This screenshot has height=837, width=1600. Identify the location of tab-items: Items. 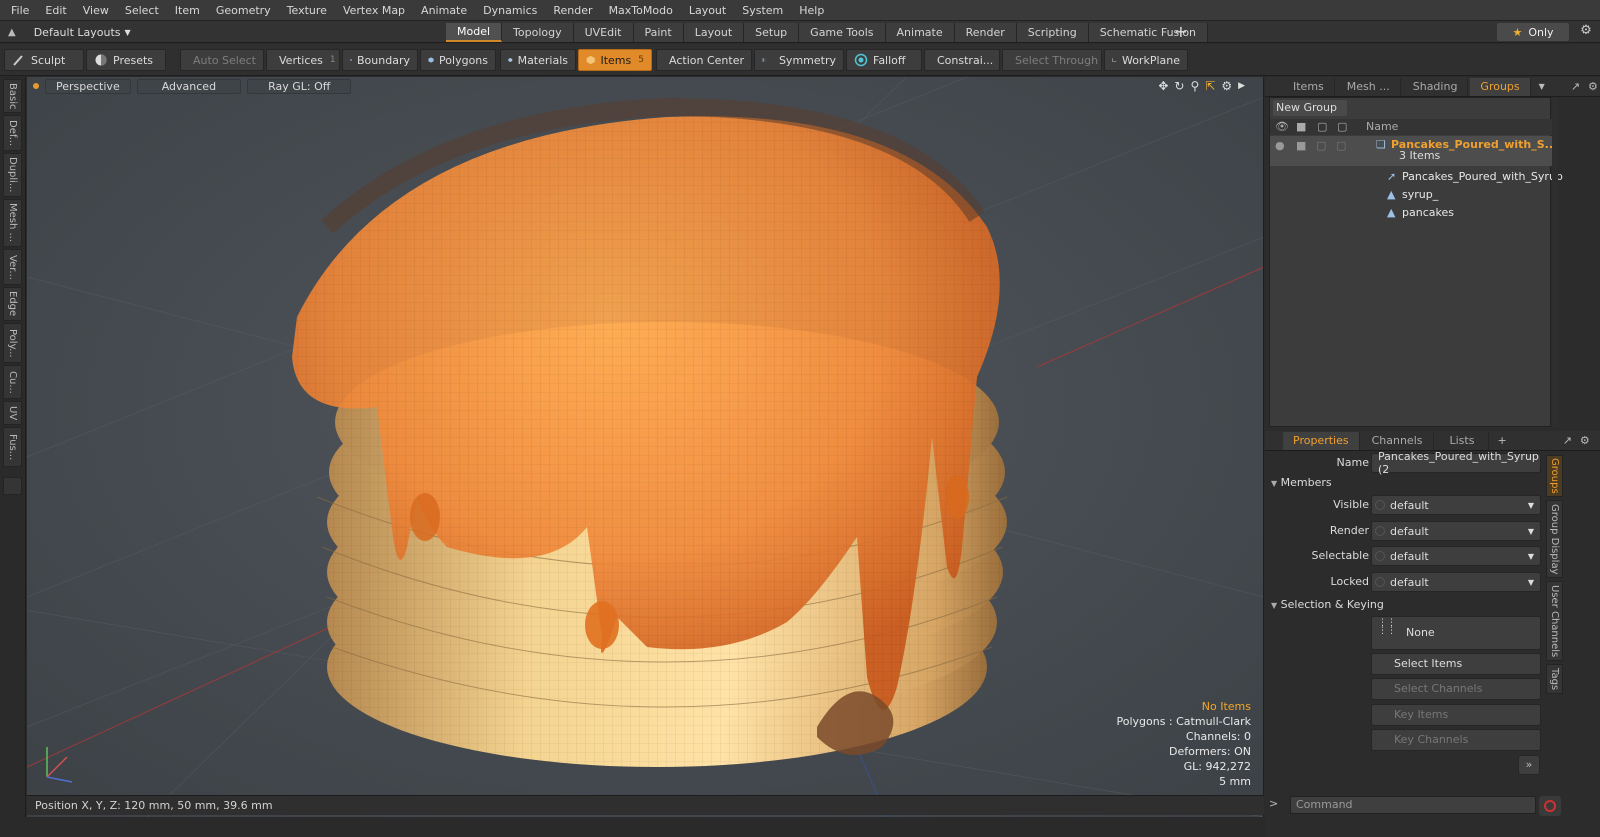
(1309, 86).